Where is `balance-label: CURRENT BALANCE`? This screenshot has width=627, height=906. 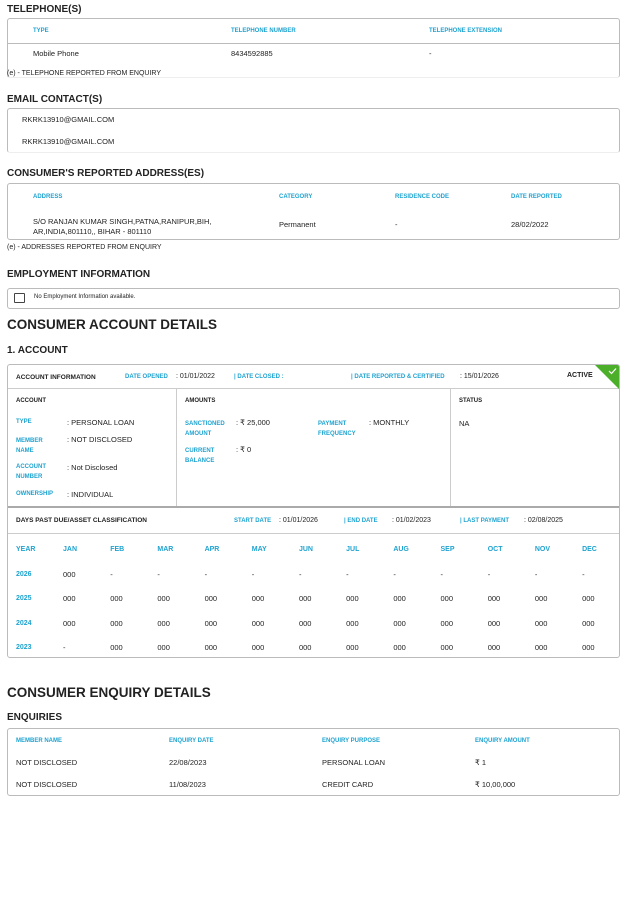
balance-label: CURRENT BALANCE is located at coordinates (200, 456).